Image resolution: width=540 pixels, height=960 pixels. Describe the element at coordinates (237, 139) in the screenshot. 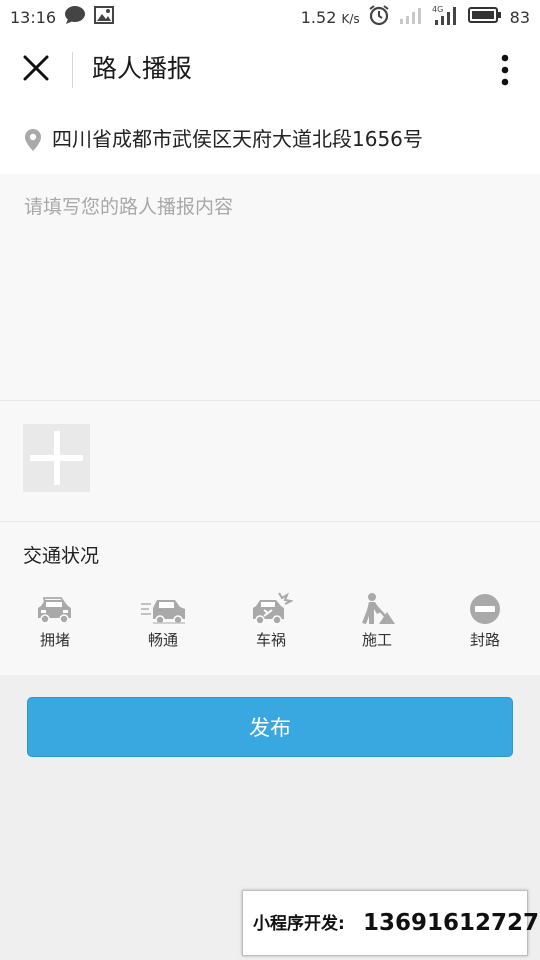

I see `location-address: 四川省成都市武侯区天府大道北段1656号` at that location.